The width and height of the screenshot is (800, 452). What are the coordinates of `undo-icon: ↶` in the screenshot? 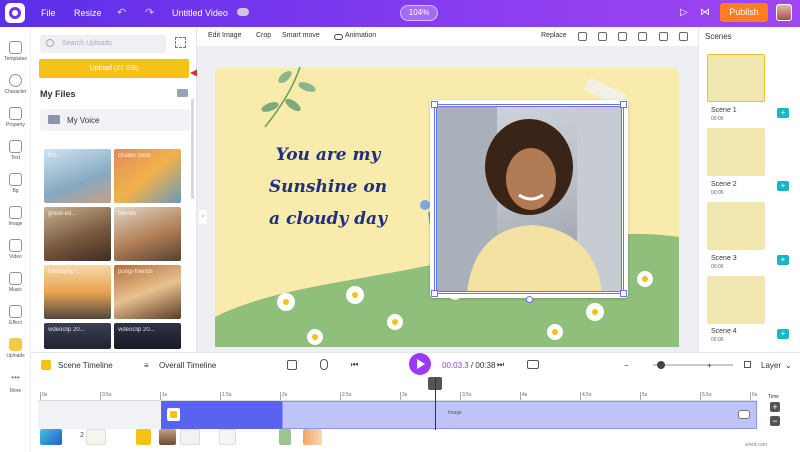 It's located at (121, 12).